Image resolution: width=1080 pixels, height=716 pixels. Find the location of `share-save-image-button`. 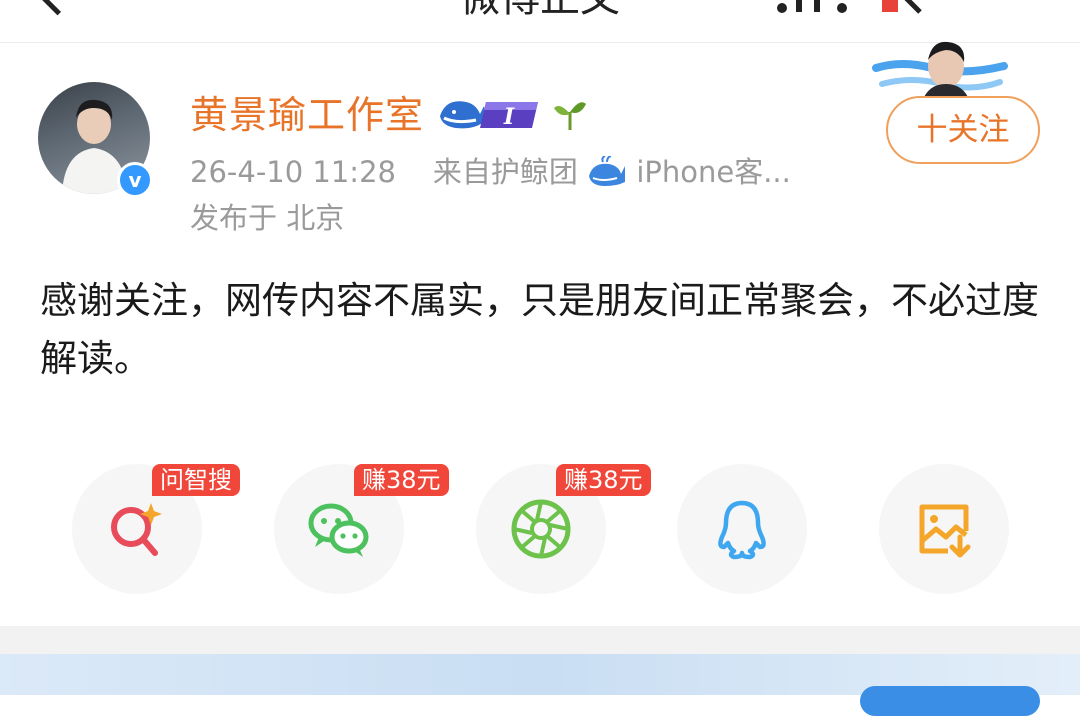

share-save-image-button is located at coordinates (944, 529).